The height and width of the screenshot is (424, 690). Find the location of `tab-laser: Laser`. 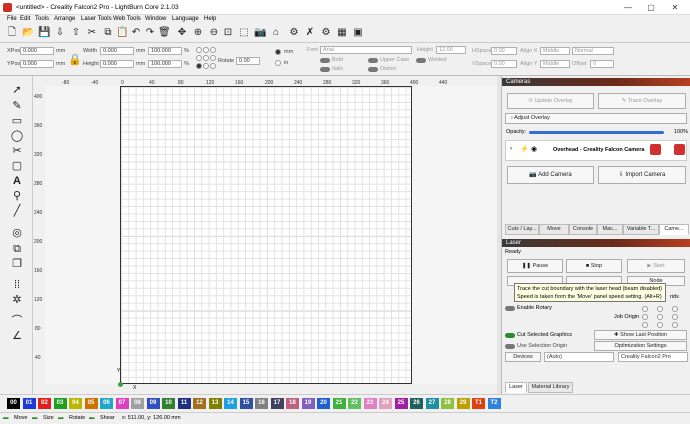

tab-laser: Laser is located at coordinates (516, 387).